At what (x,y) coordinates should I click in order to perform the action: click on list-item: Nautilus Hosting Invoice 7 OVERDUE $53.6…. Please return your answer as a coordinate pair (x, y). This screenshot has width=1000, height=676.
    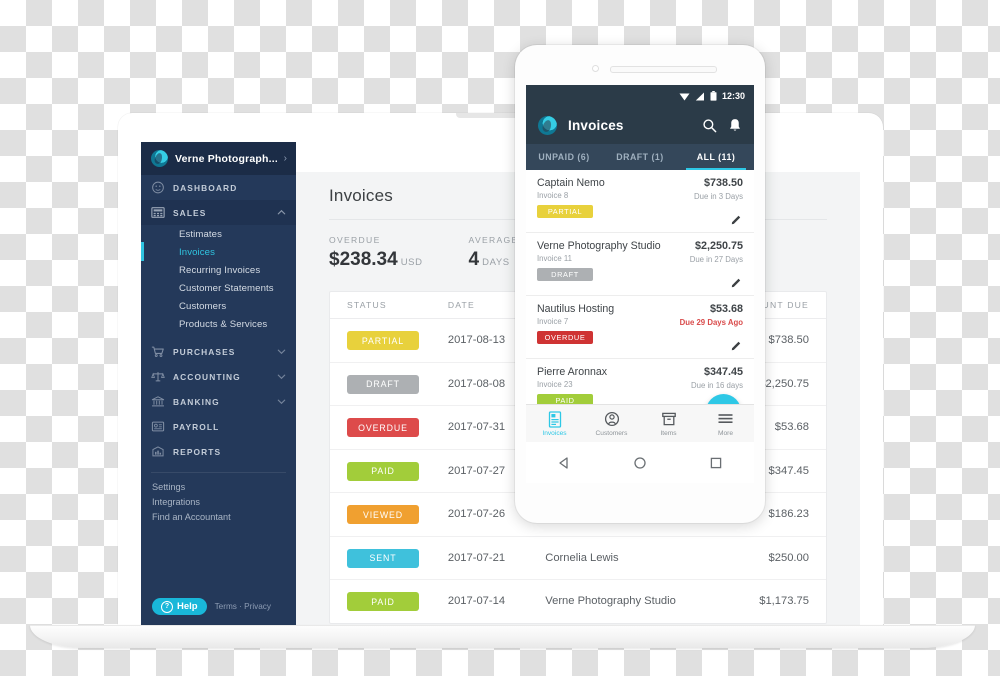
    Looking at the image, I should click on (640, 327).